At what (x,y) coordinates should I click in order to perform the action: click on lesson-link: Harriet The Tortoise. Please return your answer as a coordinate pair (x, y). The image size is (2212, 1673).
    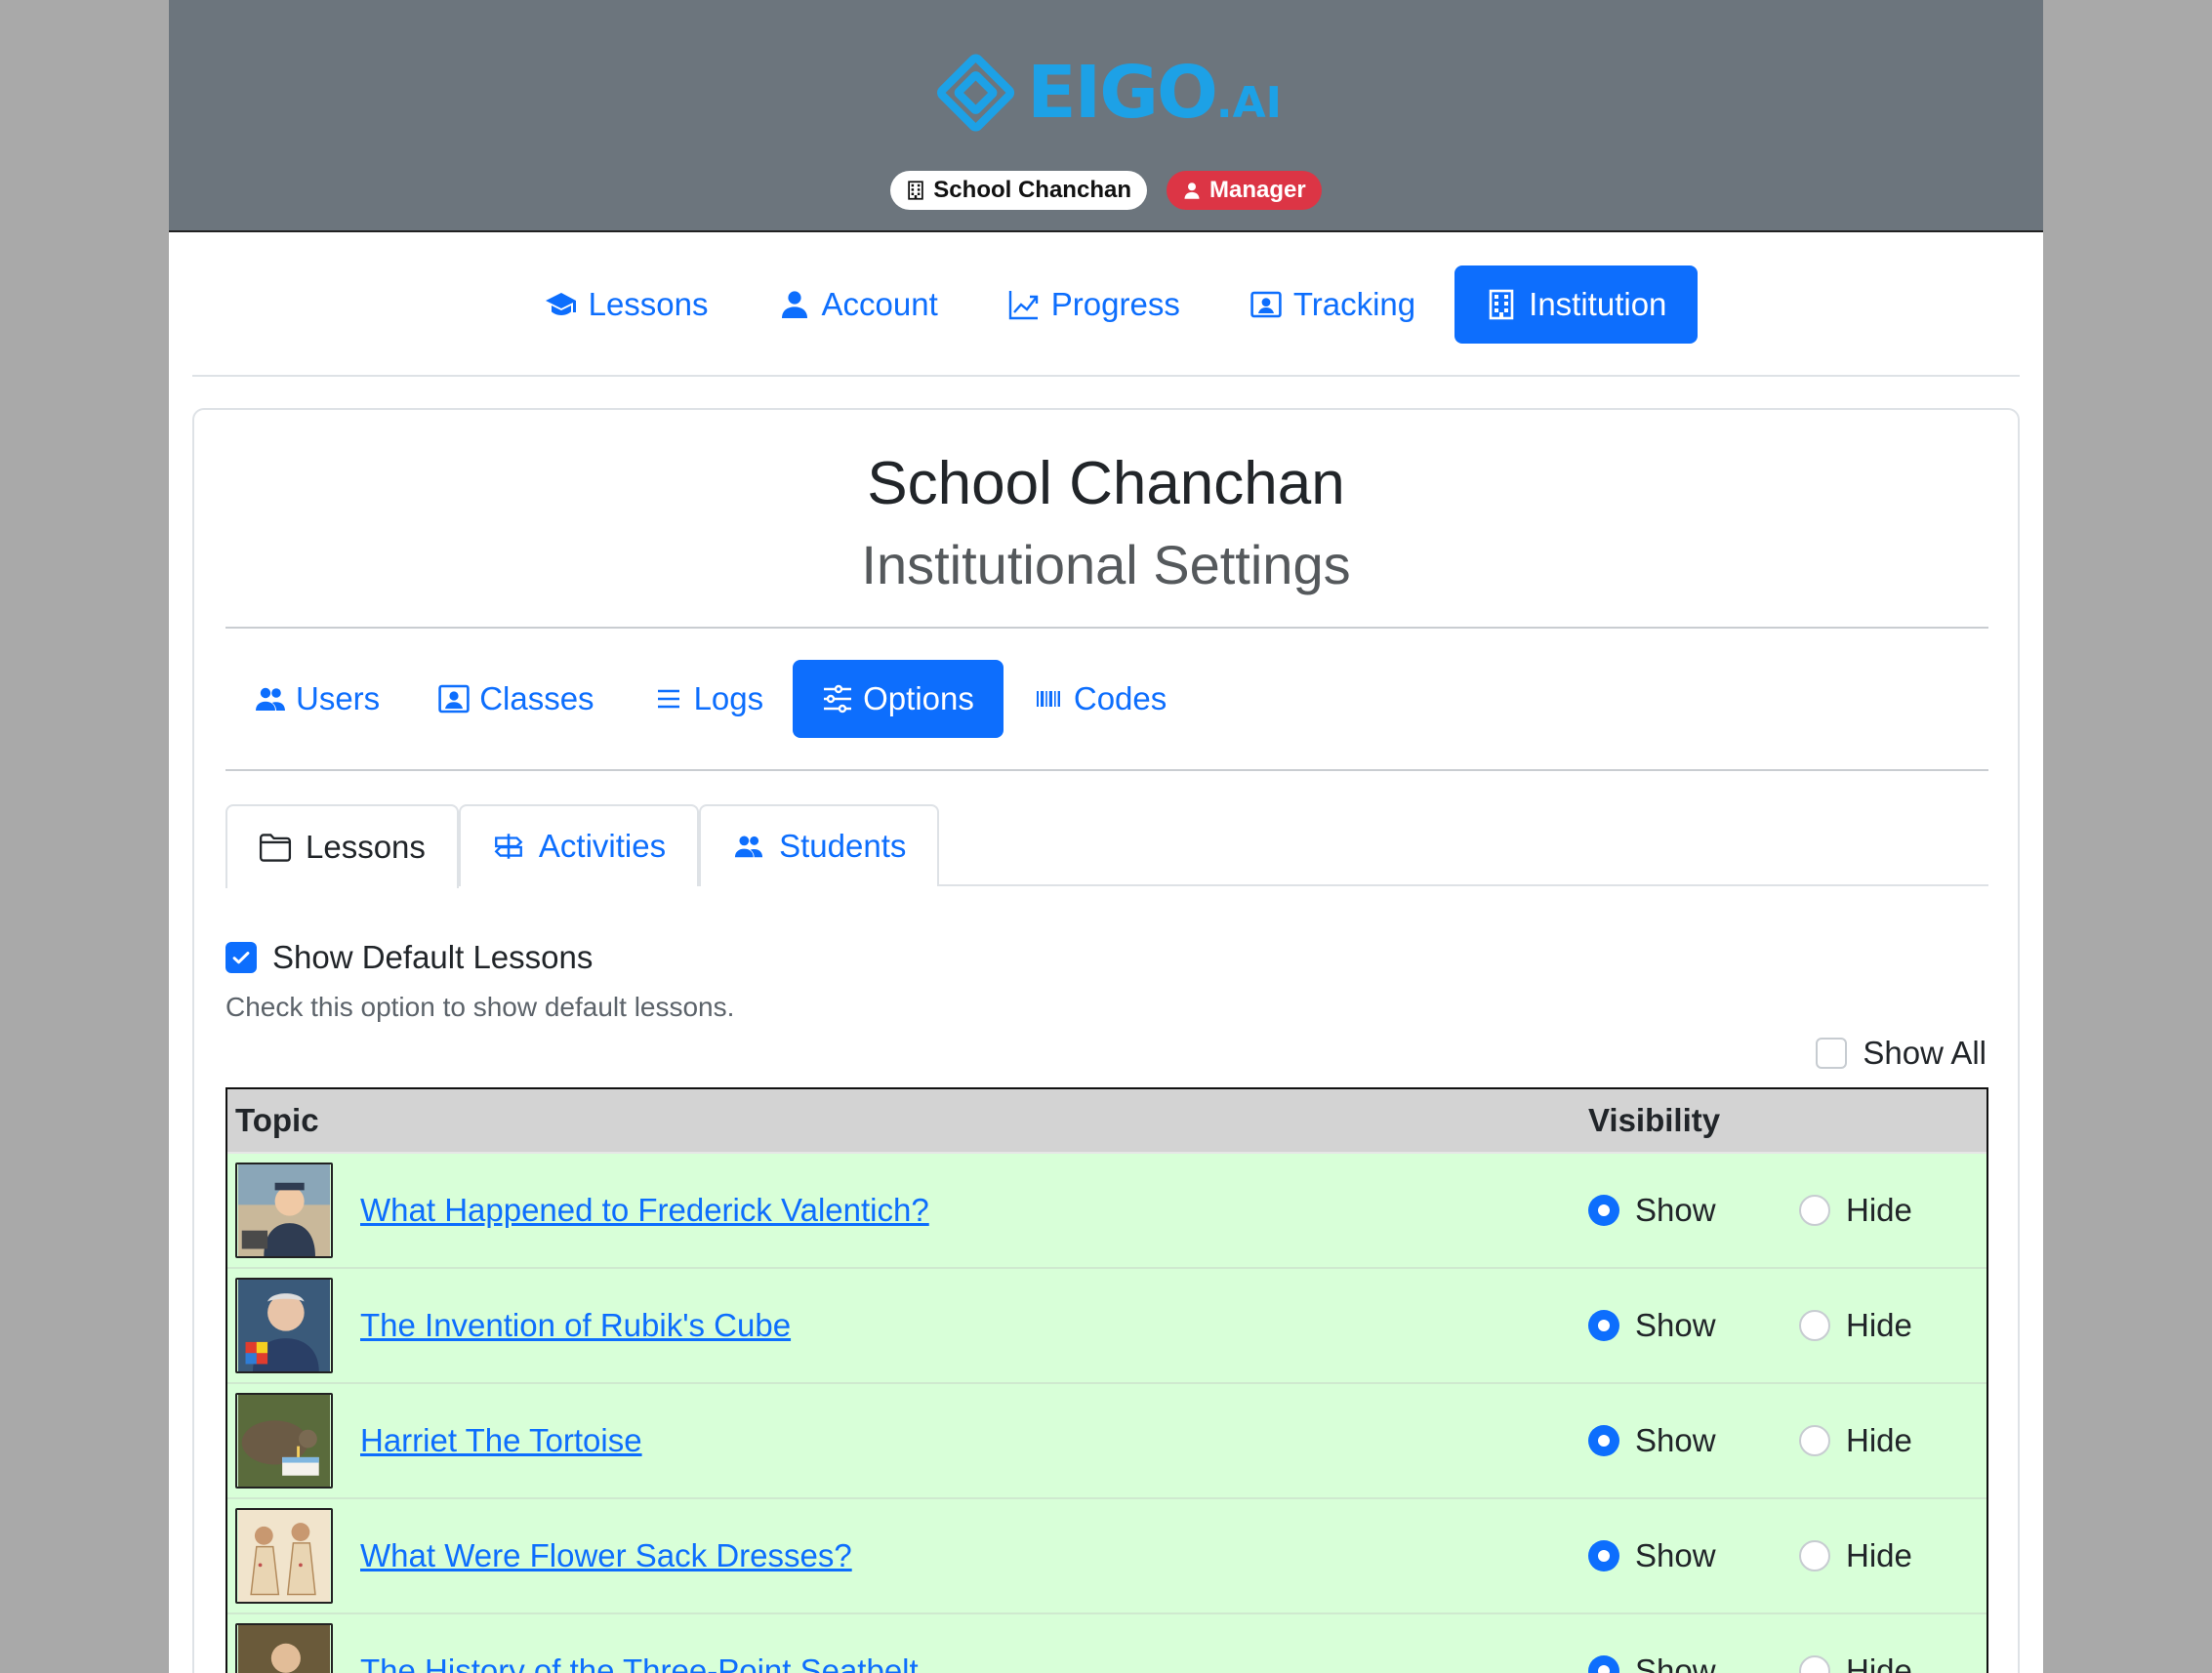
    Looking at the image, I should click on (974, 1440).